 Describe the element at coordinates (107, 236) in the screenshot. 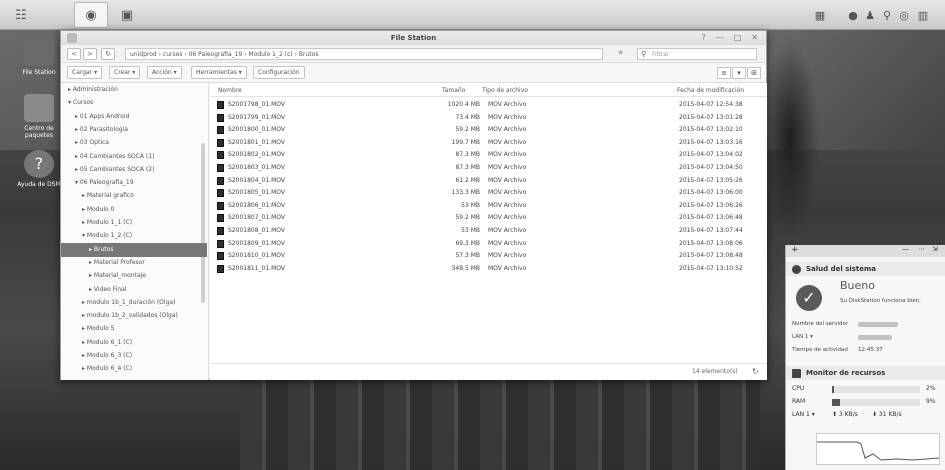

I see `tree-item: ▾ Modulo 1_2 (C)` at that location.